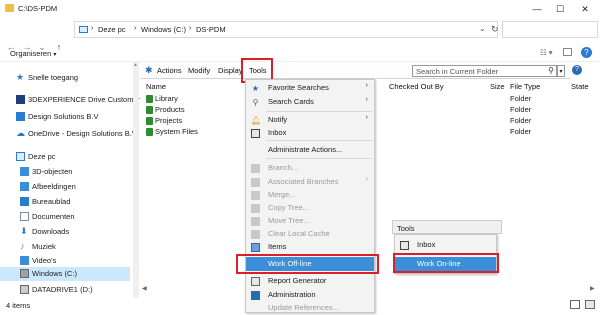 Image resolution: width=600 pixels, height=315 pixels. I want to click on sidebar-item-afbeeldingen: Afbeeldingen, so click(65, 187).